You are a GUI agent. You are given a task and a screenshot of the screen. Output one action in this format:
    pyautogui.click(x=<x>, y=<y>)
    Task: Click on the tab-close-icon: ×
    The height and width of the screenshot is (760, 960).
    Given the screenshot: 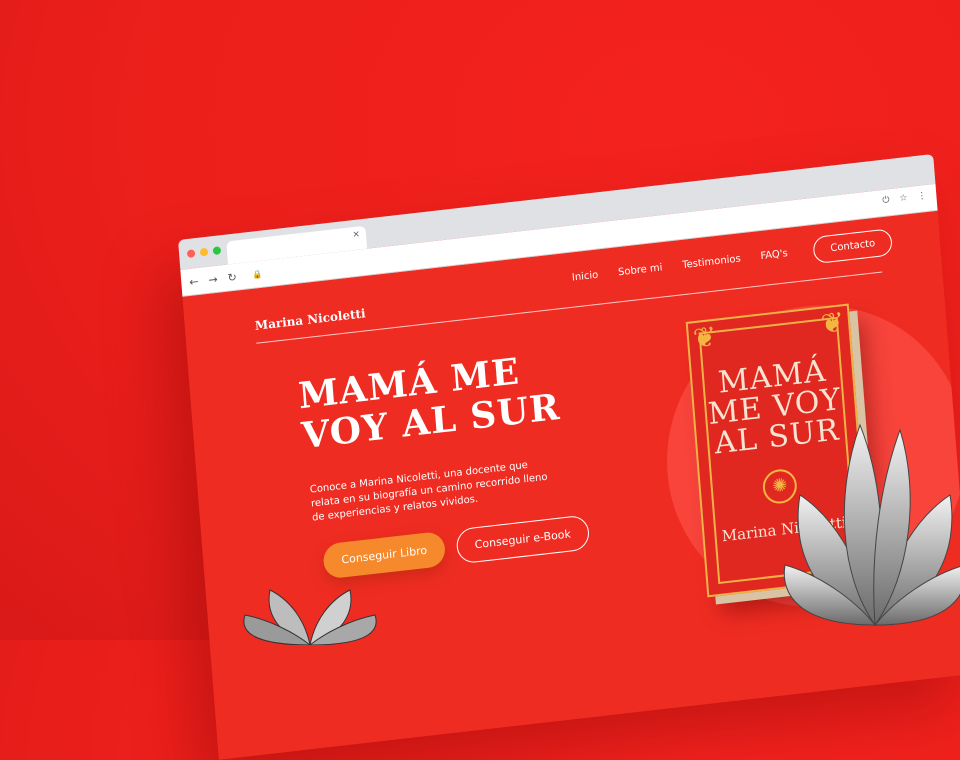 What is the action you would take?
    pyautogui.click(x=356, y=234)
    